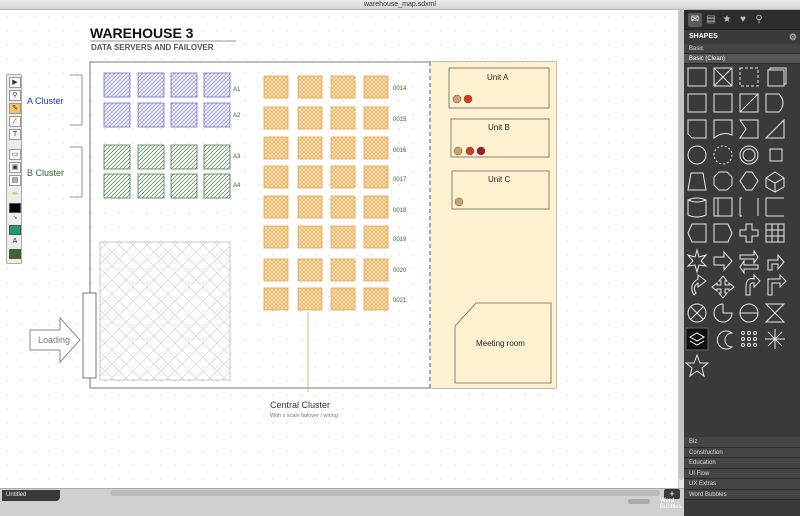  I want to click on circle-shape-icon, so click(697, 155).